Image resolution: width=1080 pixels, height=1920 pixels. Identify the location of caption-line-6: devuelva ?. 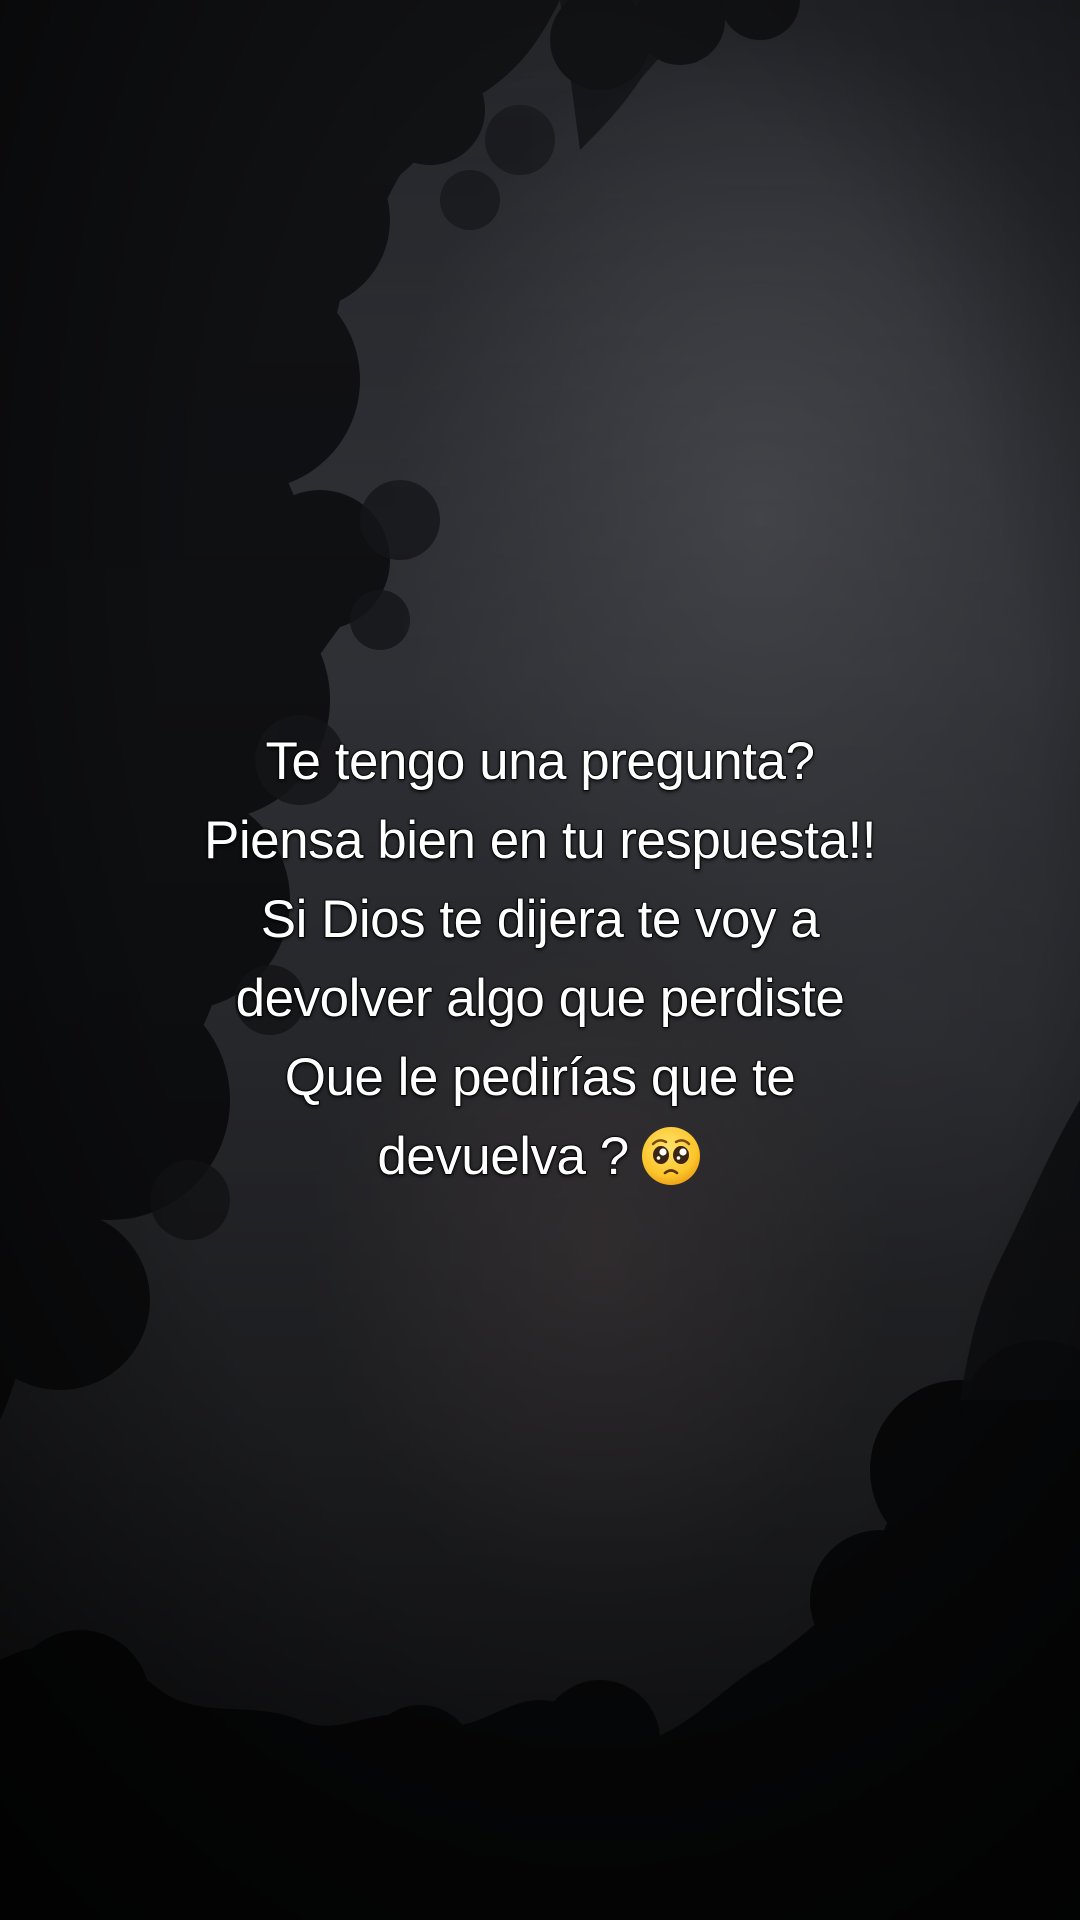
(540, 1156).